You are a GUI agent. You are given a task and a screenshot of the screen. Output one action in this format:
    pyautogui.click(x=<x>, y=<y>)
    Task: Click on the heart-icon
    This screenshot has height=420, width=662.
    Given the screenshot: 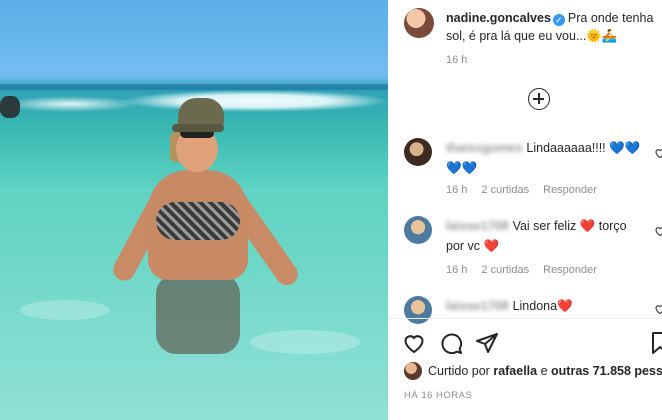 What is the action you would take?
    pyautogui.click(x=414, y=344)
    